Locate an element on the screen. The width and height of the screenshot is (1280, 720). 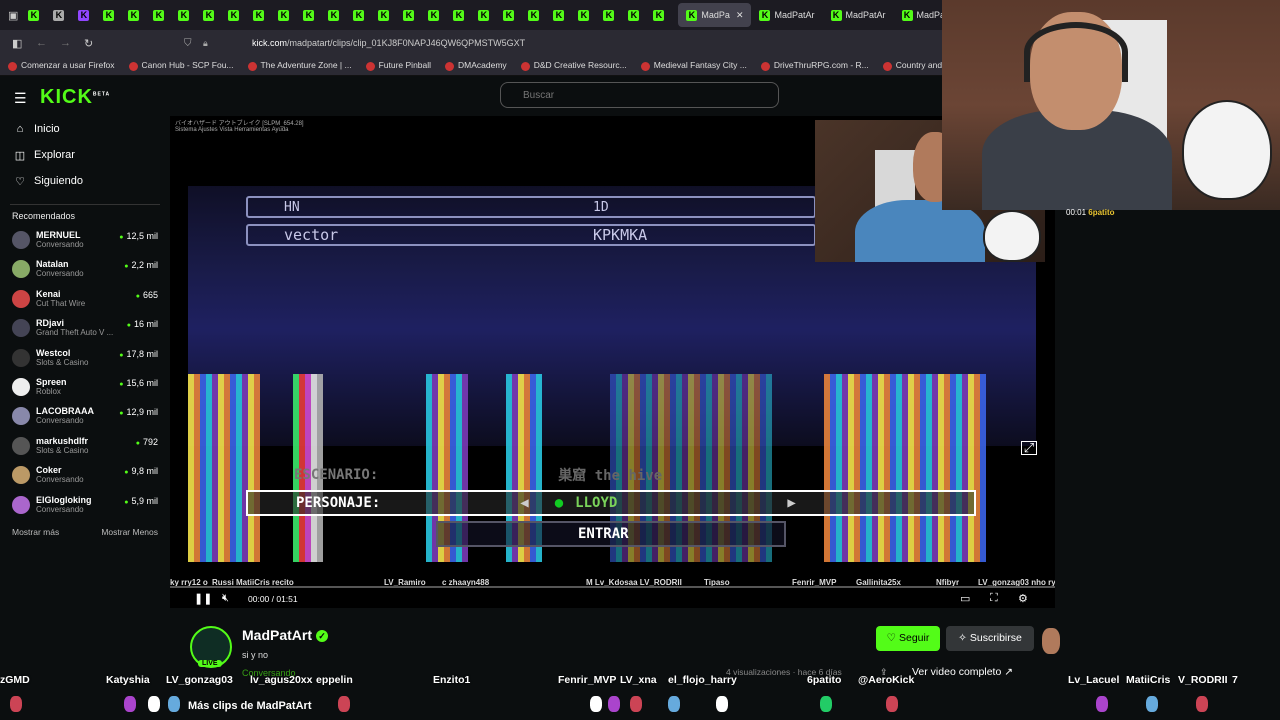
show-less-link: Mostrar Menos is located at coordinates (129, 532).